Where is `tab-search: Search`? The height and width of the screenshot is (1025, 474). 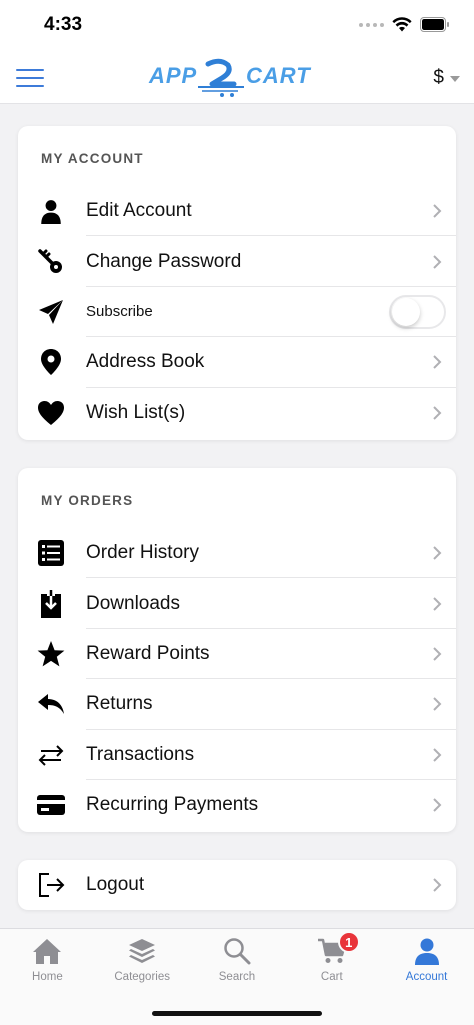
tab-search: Search is located at coordinates (237, 964).